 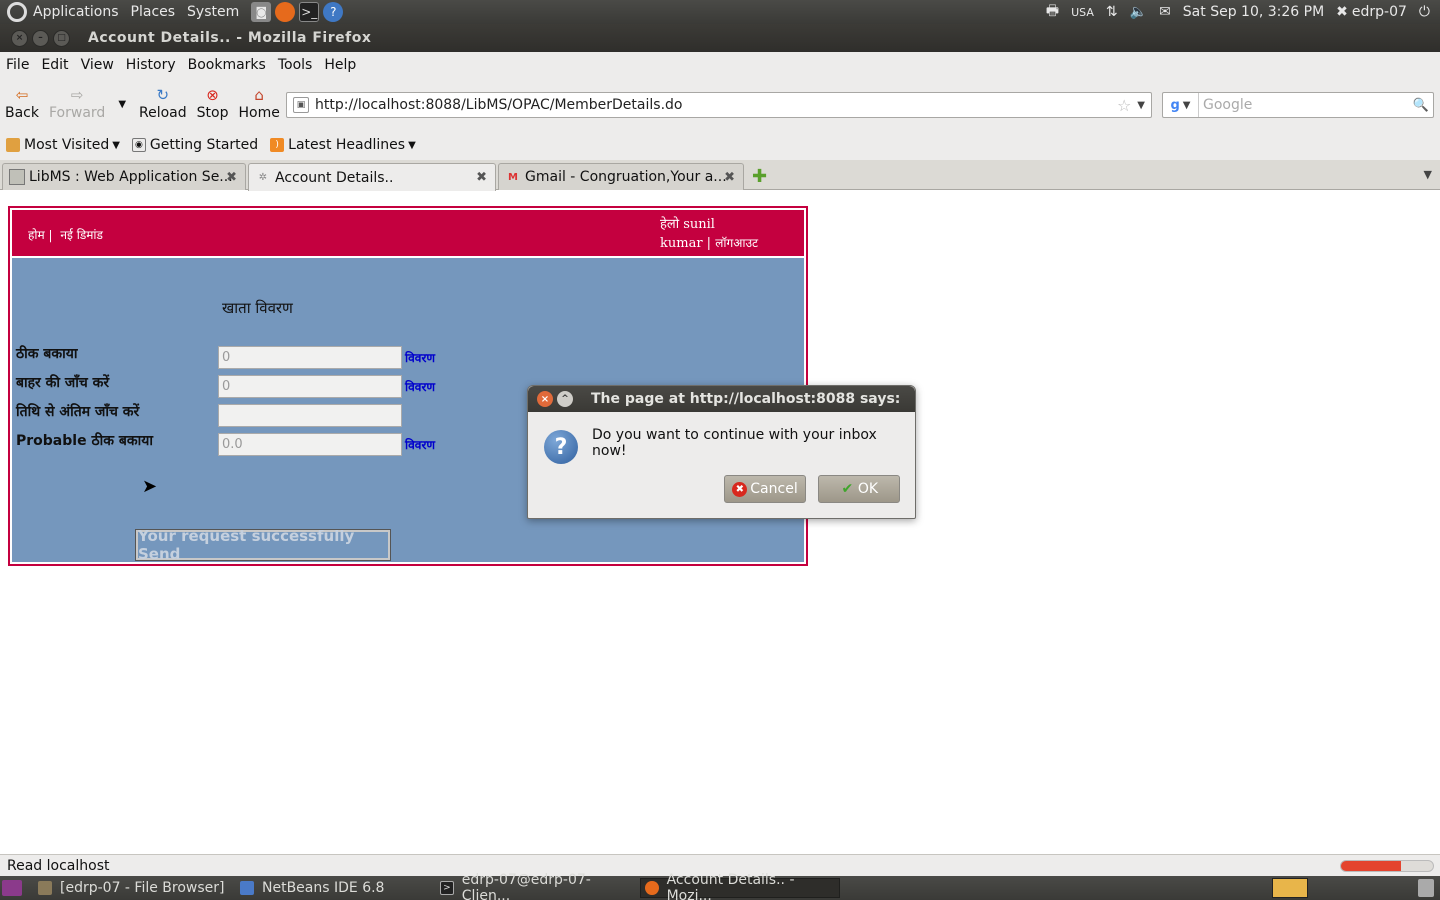 I want to click on tab-account-details: ✲ Account Details.. ✖, so click(x=372, y=177).